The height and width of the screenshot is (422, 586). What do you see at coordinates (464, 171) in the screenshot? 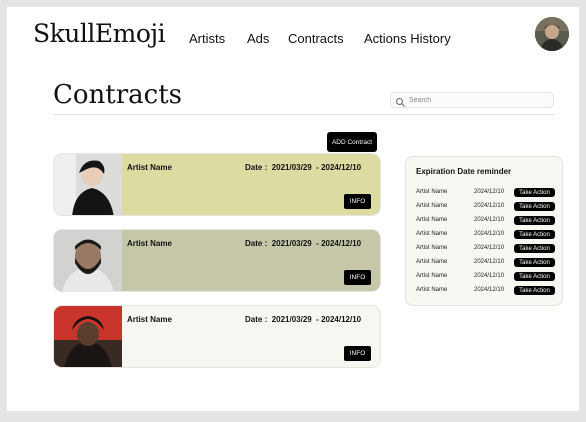
I see `reminder-title: Expiration Date reminder` at bounding box center [464, 171].